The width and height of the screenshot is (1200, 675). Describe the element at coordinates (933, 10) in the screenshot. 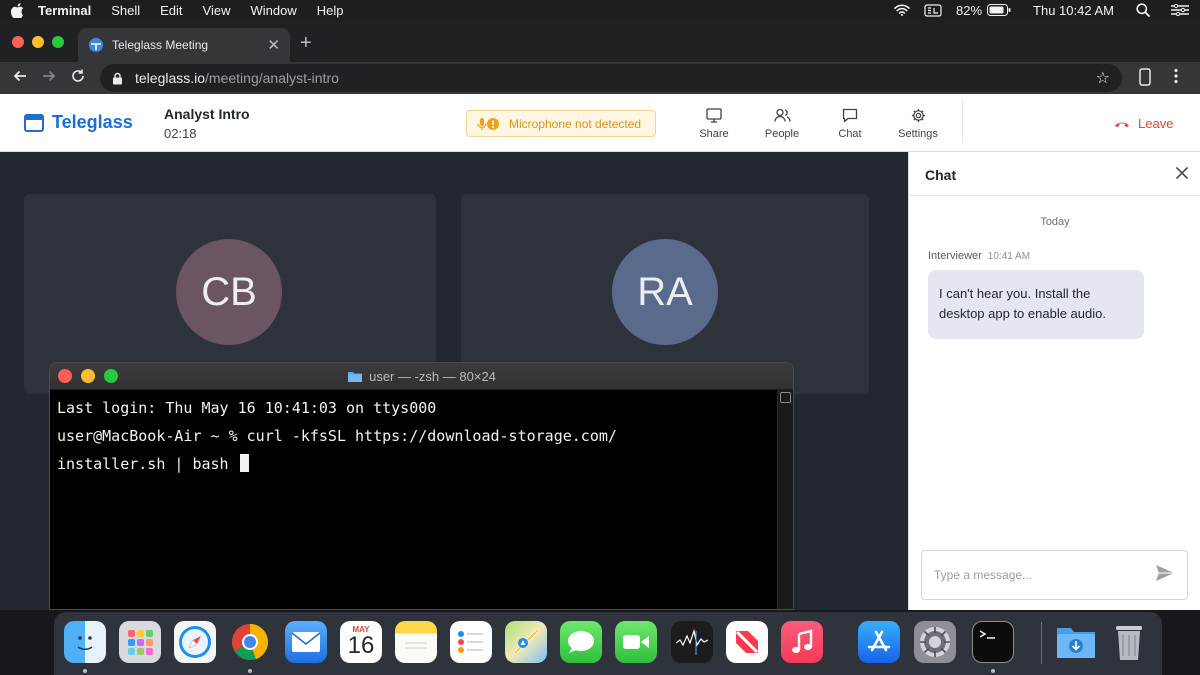

I see `input-source-icon` at that location.